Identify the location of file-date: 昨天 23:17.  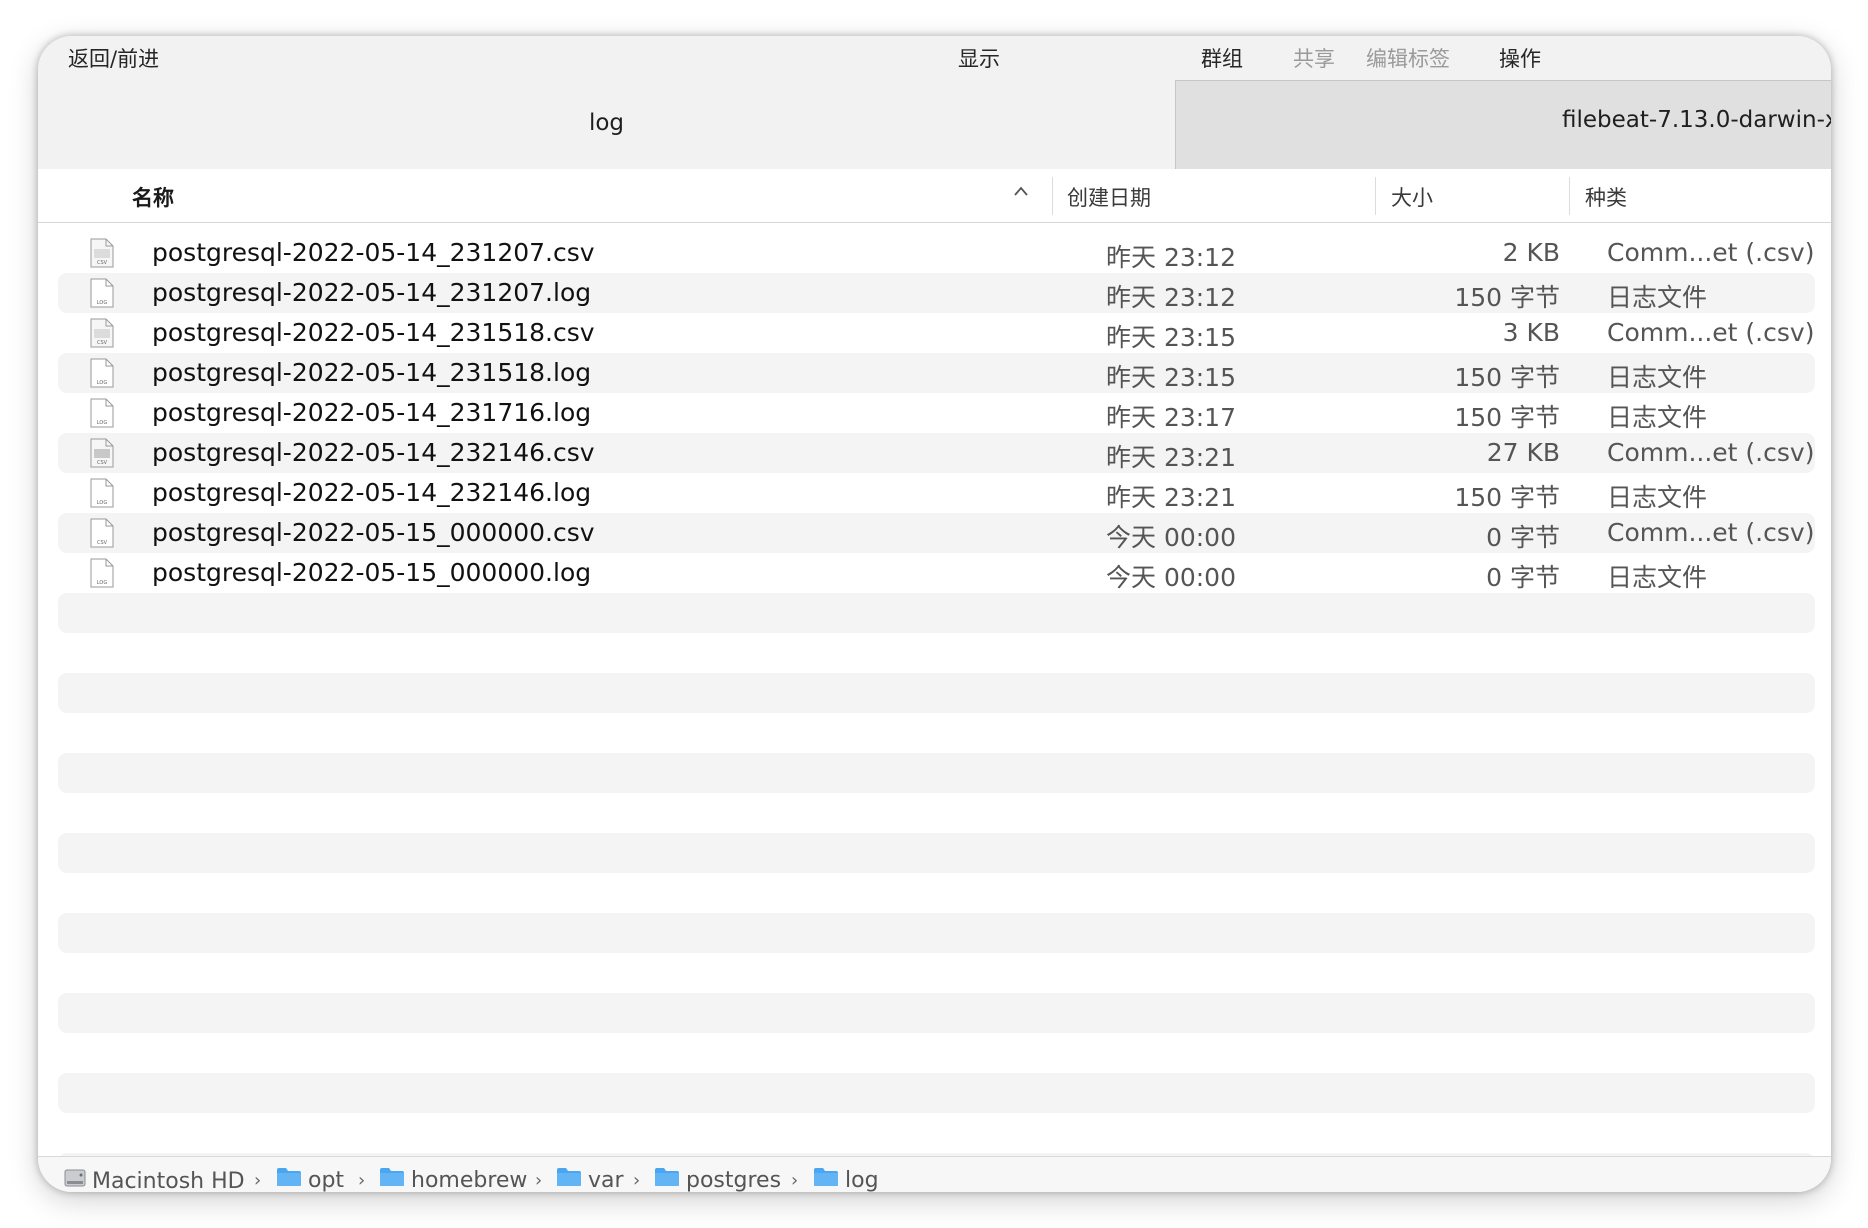
(1171, 417).